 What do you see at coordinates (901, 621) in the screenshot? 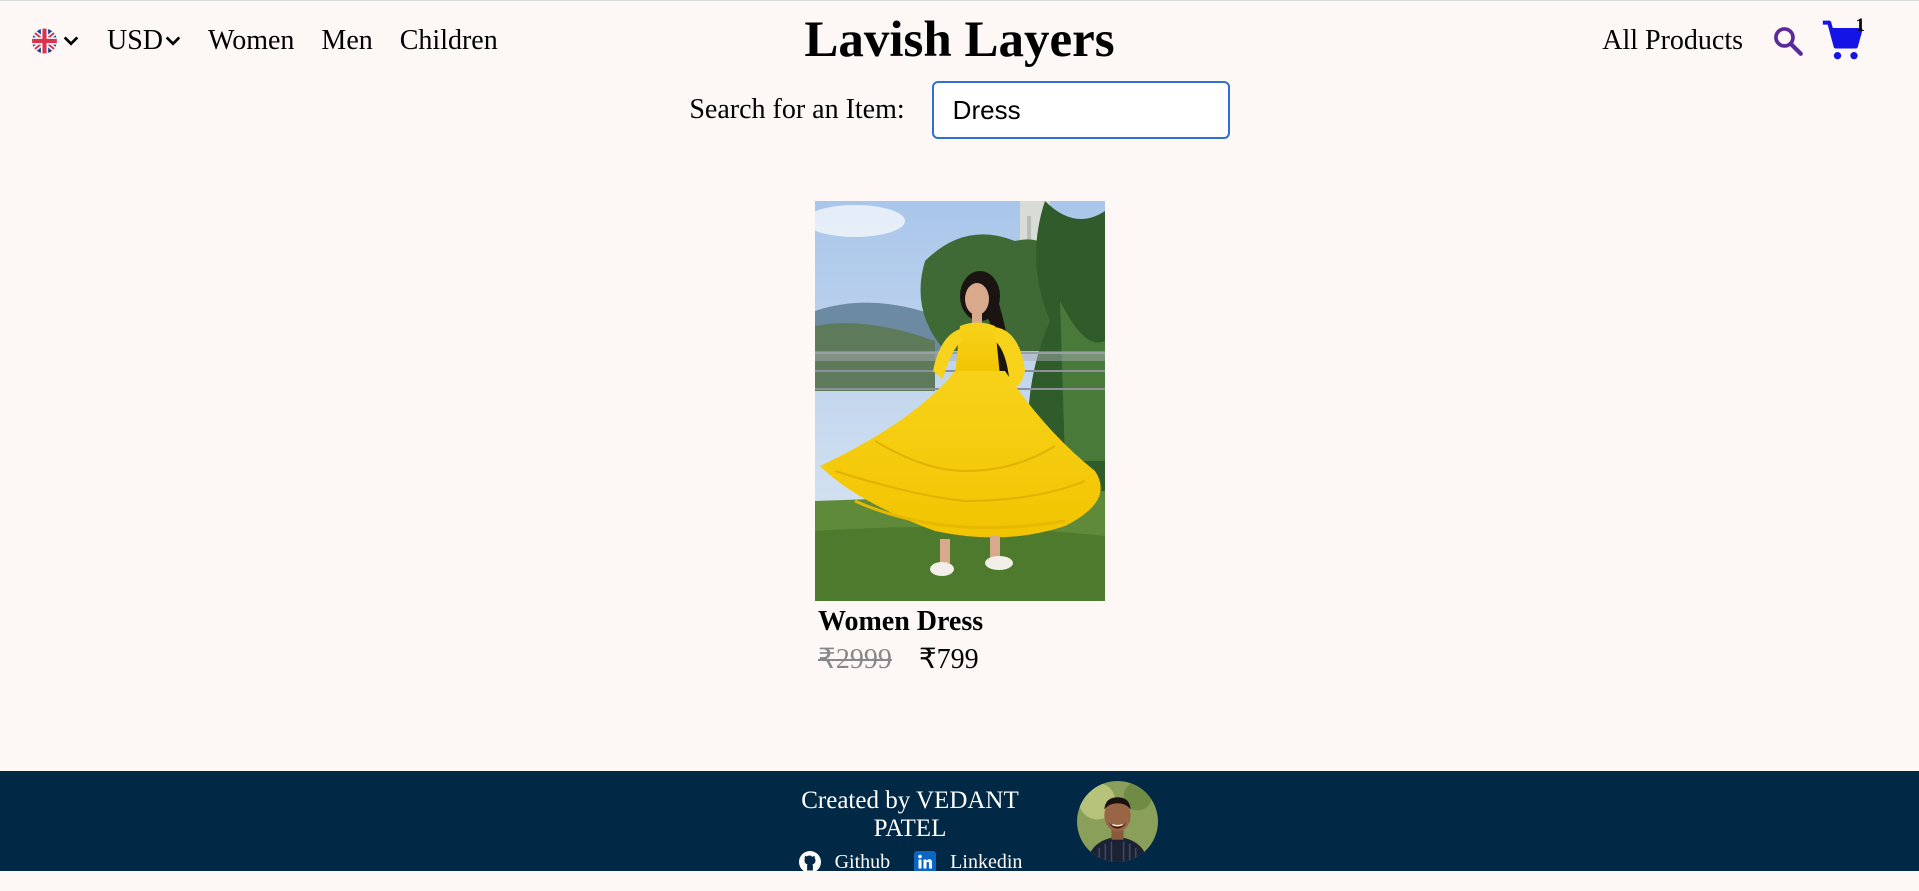
I see `product-name: Women Dress` at bounding box center [901, 621].